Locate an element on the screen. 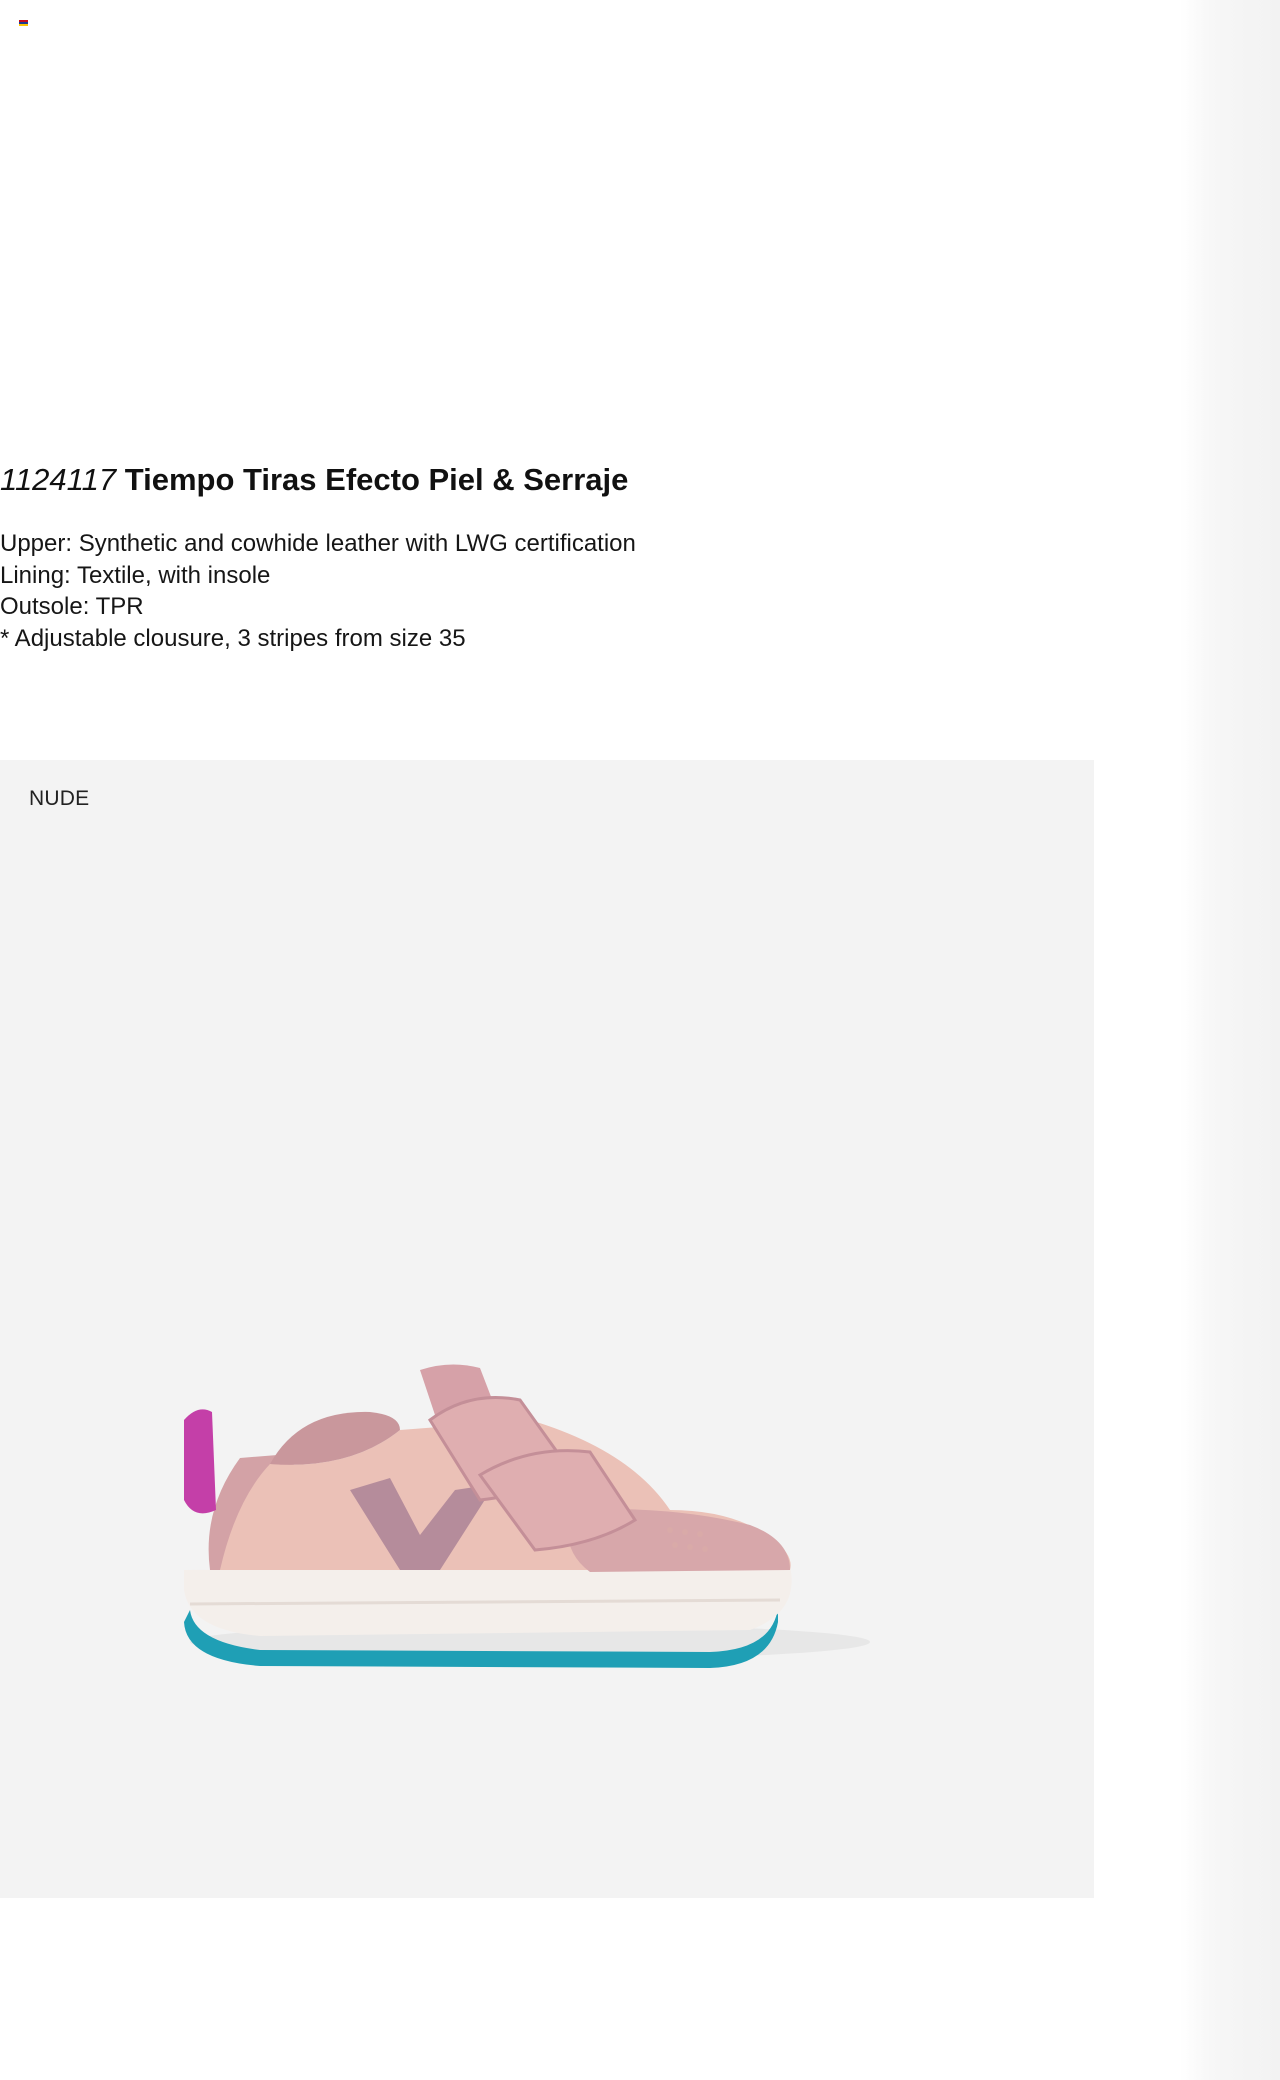 The image size is (1280, 2080). spec-lining: Lining: Textile, with insole is located at coordinates (135, 575).